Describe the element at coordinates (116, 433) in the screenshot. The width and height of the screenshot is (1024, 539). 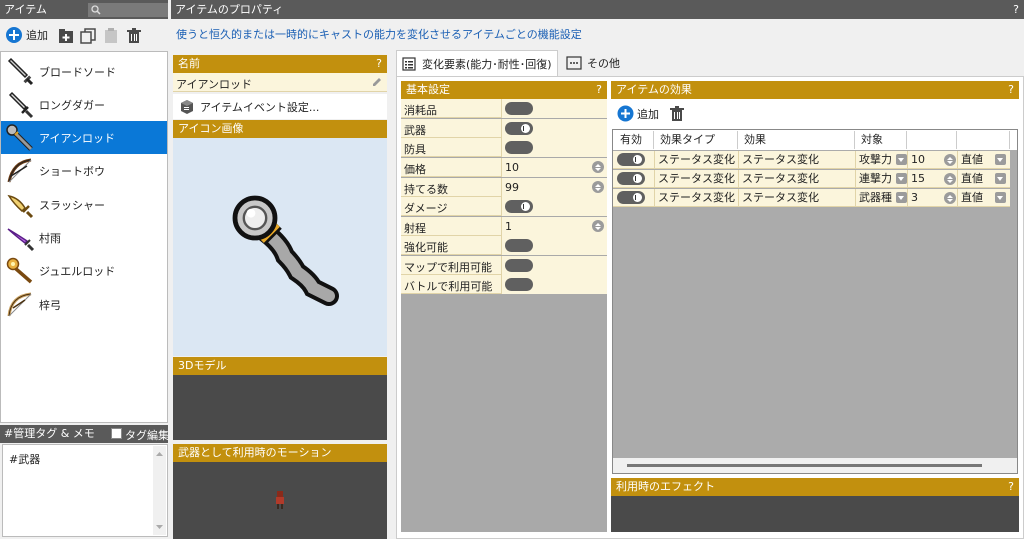
I see `tag-edit-checkbox` at that location.